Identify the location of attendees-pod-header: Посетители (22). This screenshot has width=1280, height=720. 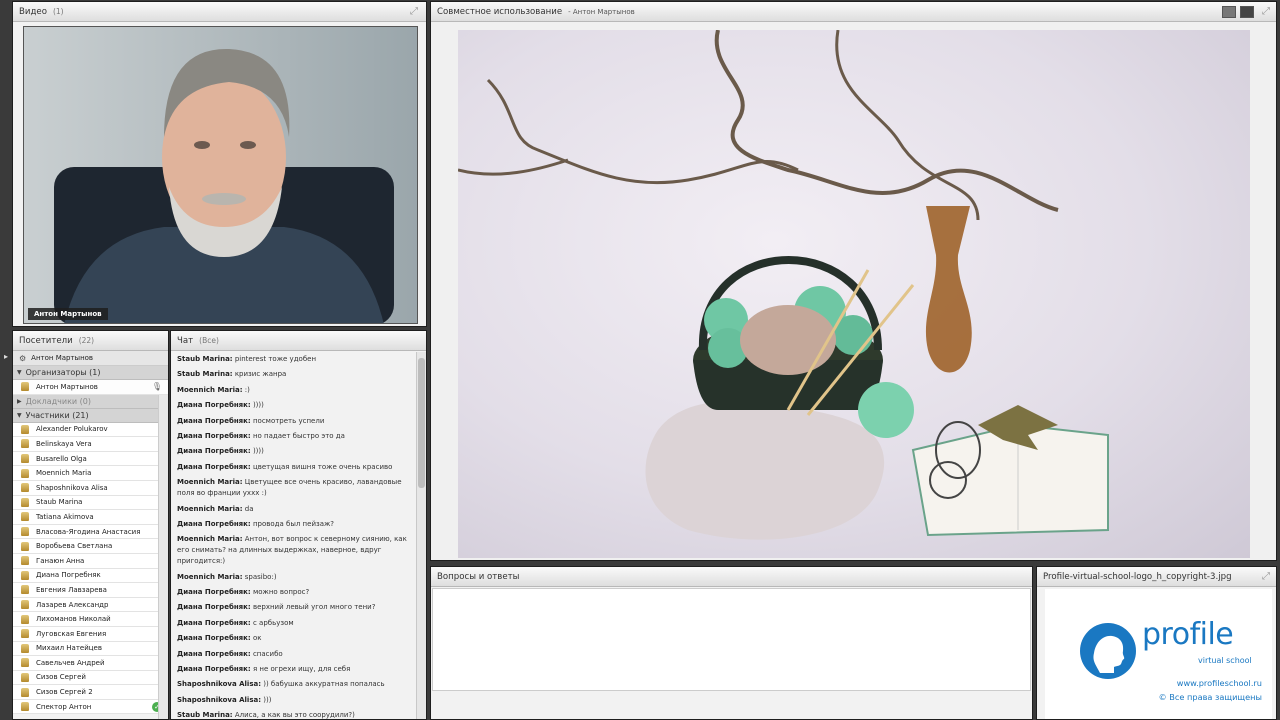
(90, 341).